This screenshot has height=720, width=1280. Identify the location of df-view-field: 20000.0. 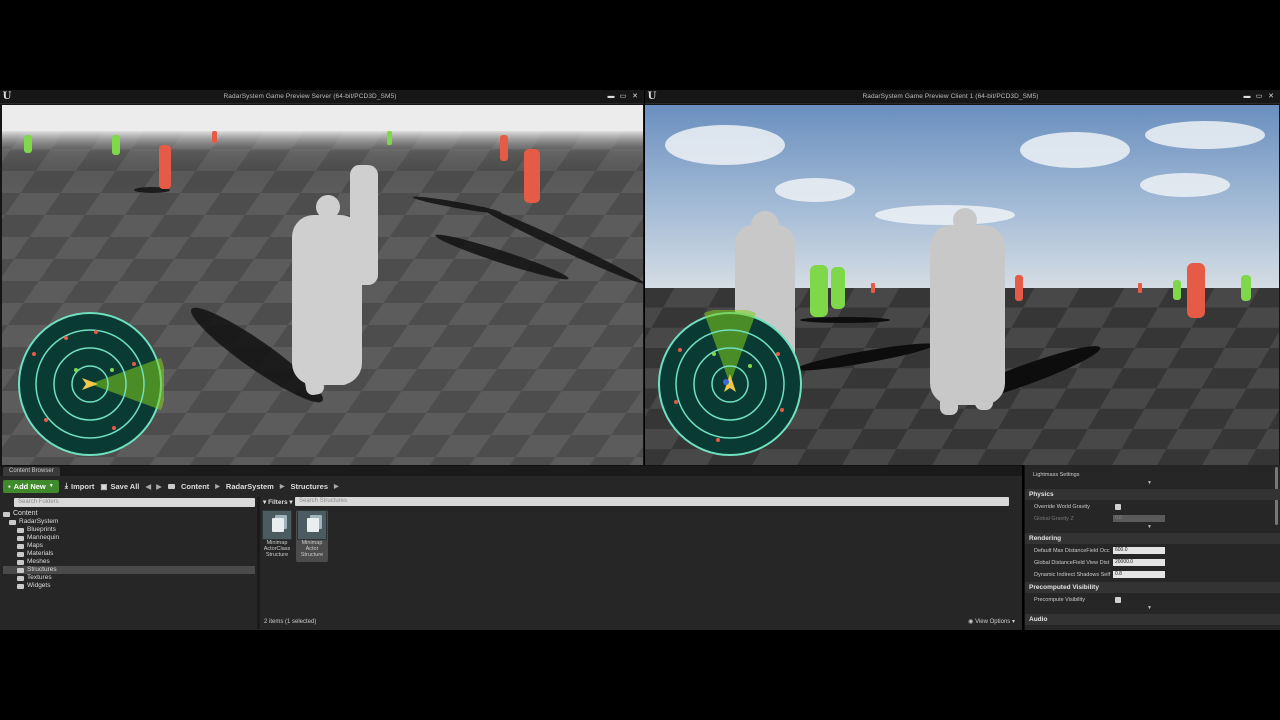
(1139, 562).